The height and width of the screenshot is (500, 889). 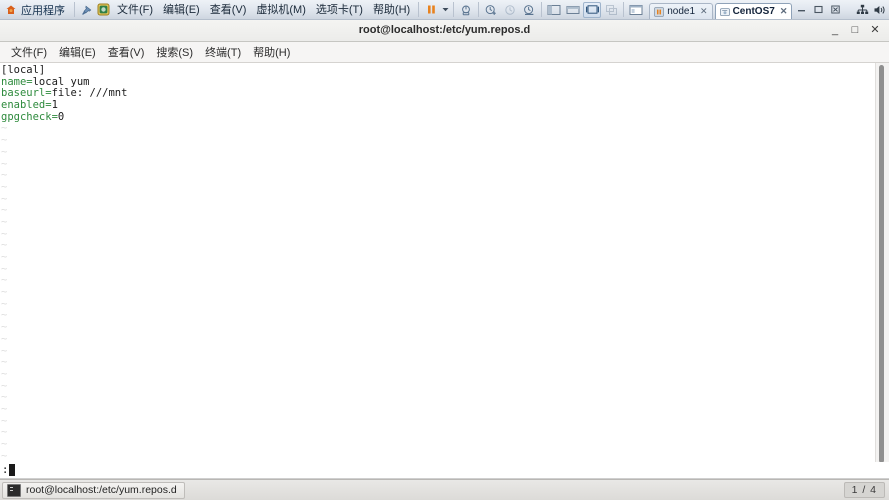 I want to click on taskbar-item-terminal-label: root@localhost:/etc/yum.repos.d, so click(x=101, y=490).